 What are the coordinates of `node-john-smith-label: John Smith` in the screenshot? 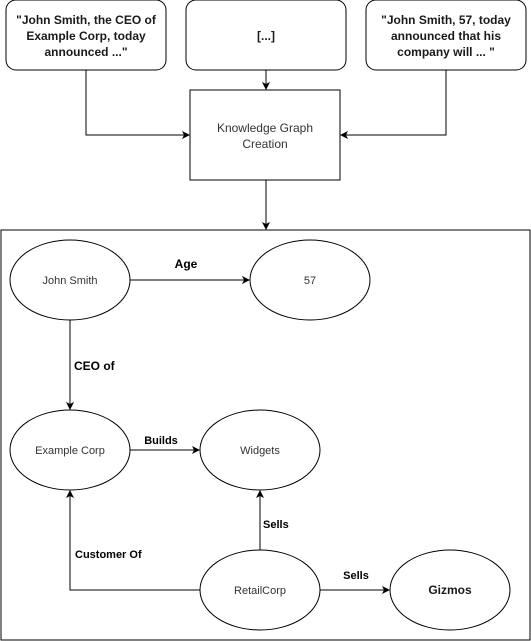 It's located at (69, 281).